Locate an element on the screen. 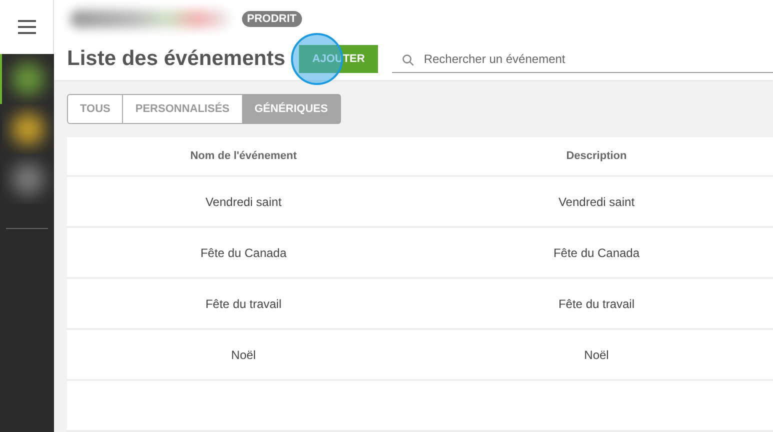 This screenshot has width=773, height=432. search-field: Rechercher un événement is located at coordinates (582, 59).